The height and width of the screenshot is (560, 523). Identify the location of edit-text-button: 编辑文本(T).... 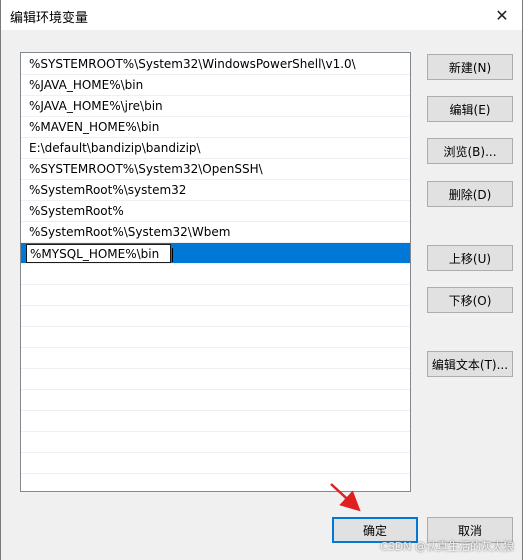
(470, 364).